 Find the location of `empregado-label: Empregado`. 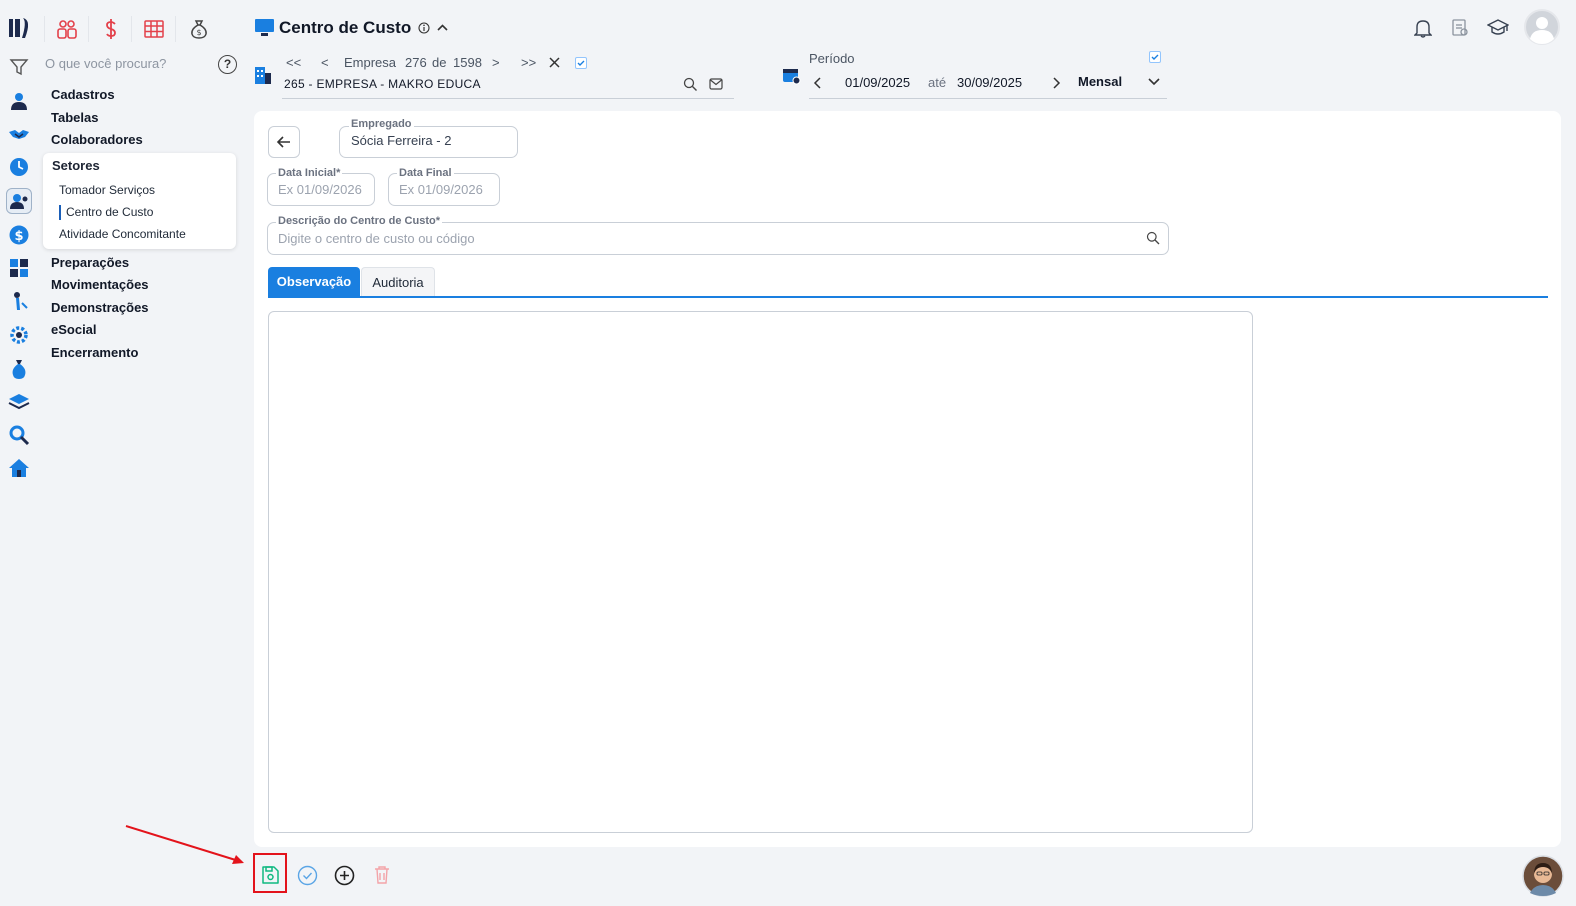

empregado-label: Empregado is located at coordinates (381, 124).